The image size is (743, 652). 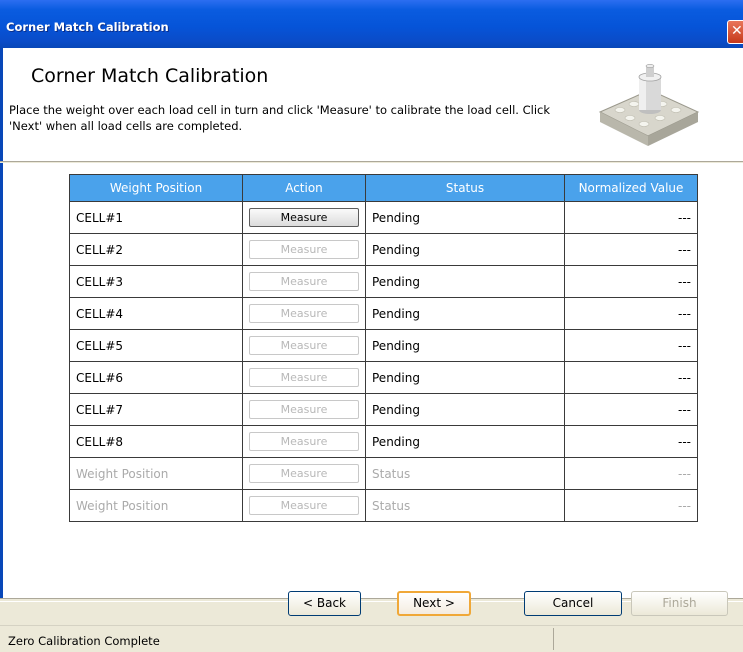 I want to click on weight-position-cell: CELL#6, so click(x=156, y=377).